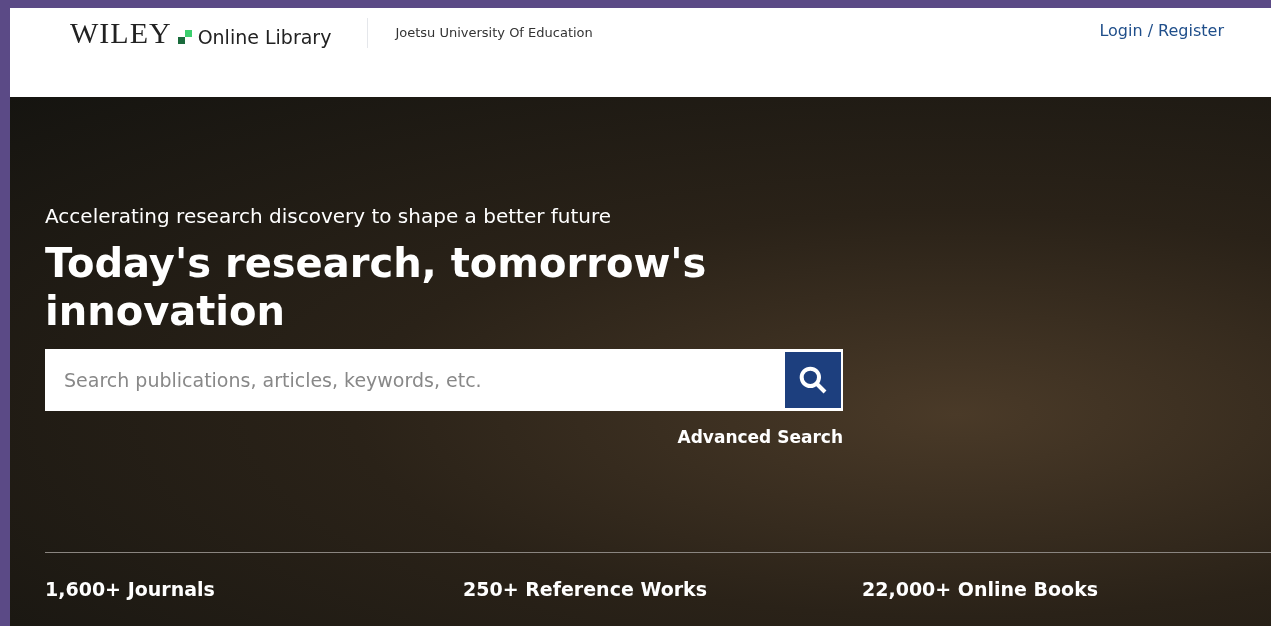 This screenshot has height=626, width=1271. Describe the element at coordinates (376, 287) in the screenshot. I see `hero-headline: Today's research, tomorrow's innovation` at that location.